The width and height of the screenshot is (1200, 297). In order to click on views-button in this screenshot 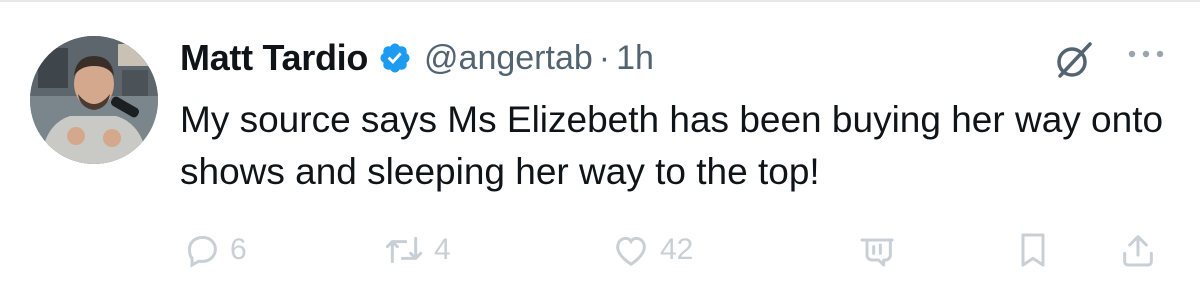, I will do `click(877, 250)`.